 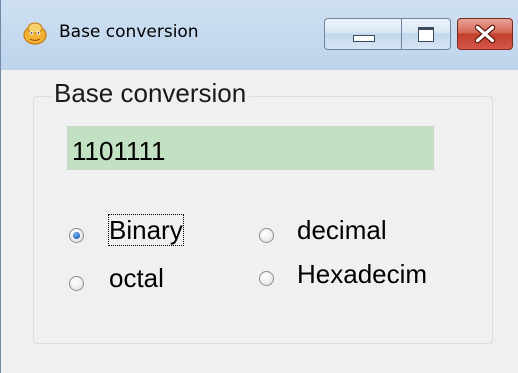 What do you see at coordinates (342, 230) in the screenshot?
I see `decimal-radio-label: decimal` at bounding box center [342, 230].